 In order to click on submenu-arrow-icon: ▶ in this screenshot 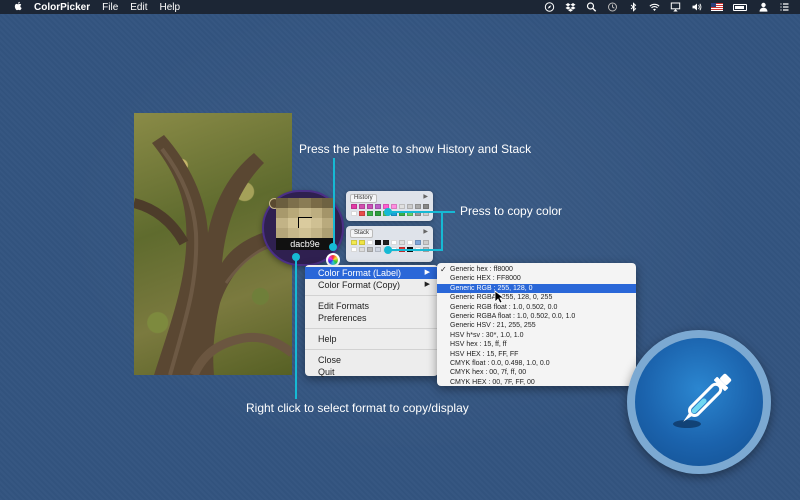, I will do `click(427, 272)`.